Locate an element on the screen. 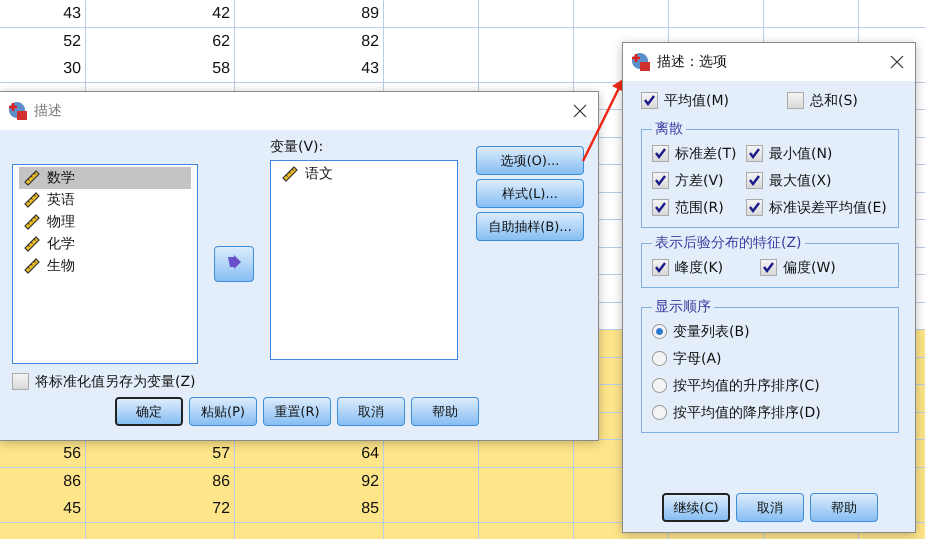 The height and width of the screenshot is (539, 925). list-item: 化学 is located at coordinates (105, 244).